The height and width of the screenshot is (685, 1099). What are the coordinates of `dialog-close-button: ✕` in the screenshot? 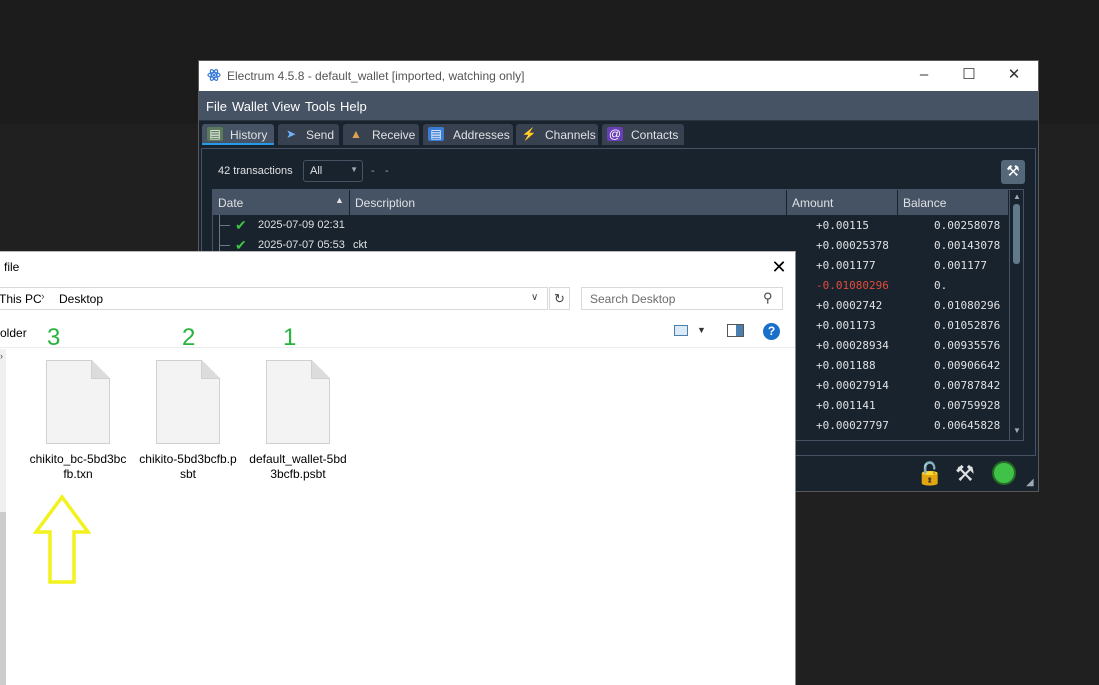 It's located at (779, 267).